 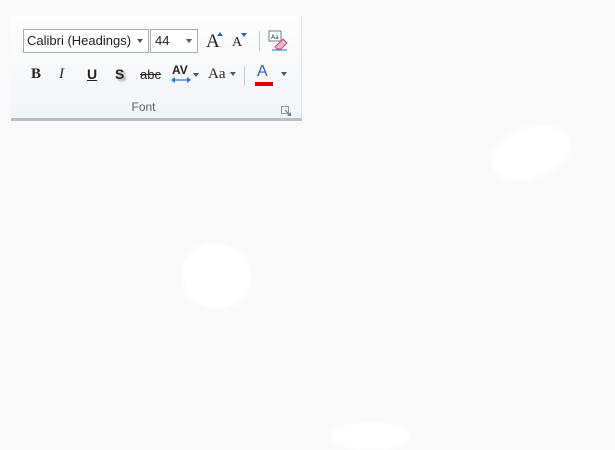 What do you see at coordinates (174, 41) in the screenshot?
I see `font-size-combo: 44` at bounding box center [174, 41].